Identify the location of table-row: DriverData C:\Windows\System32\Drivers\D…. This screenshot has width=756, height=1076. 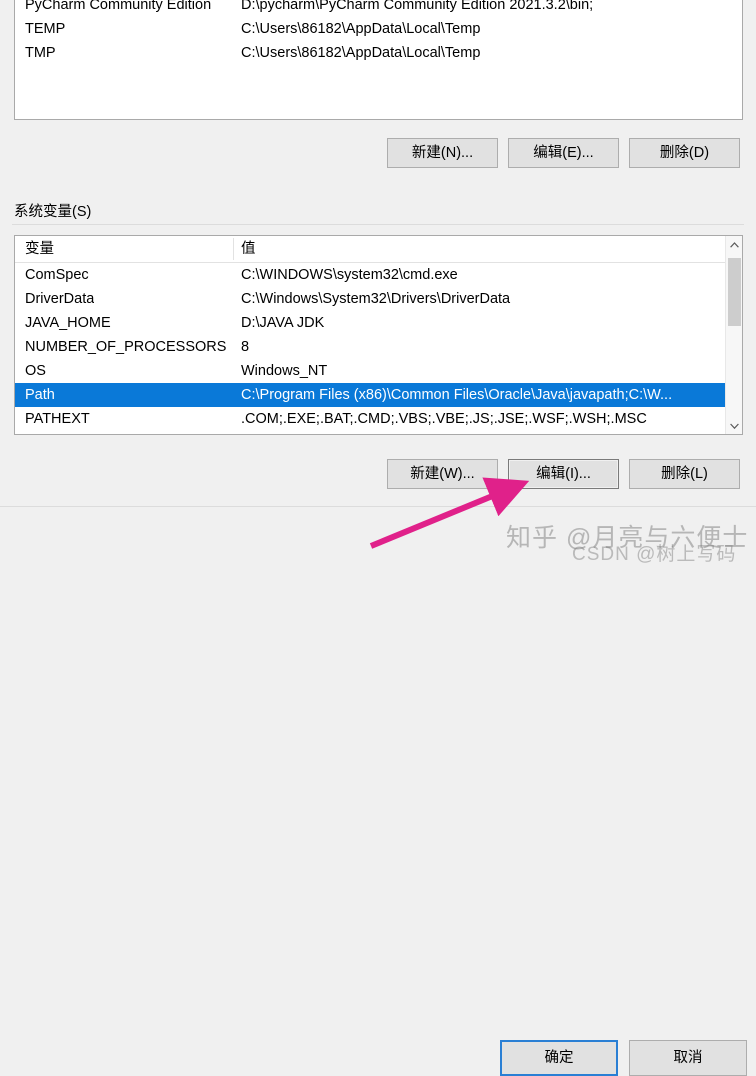
(378, 299).